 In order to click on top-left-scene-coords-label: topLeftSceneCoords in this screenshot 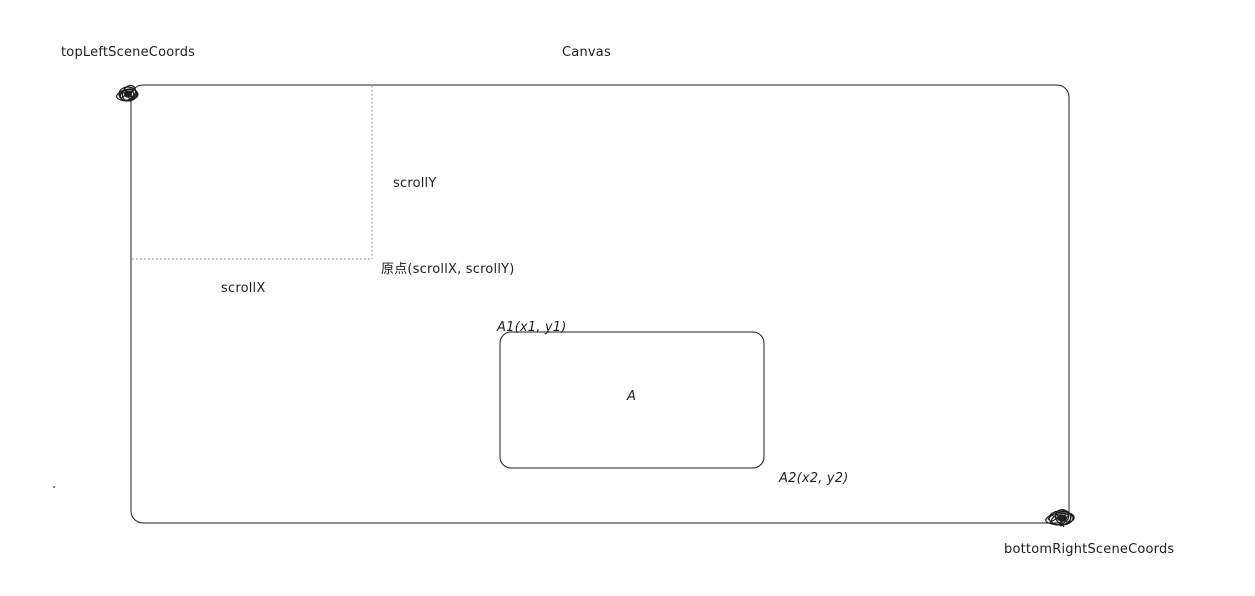, I will do `click(128, 52)`.